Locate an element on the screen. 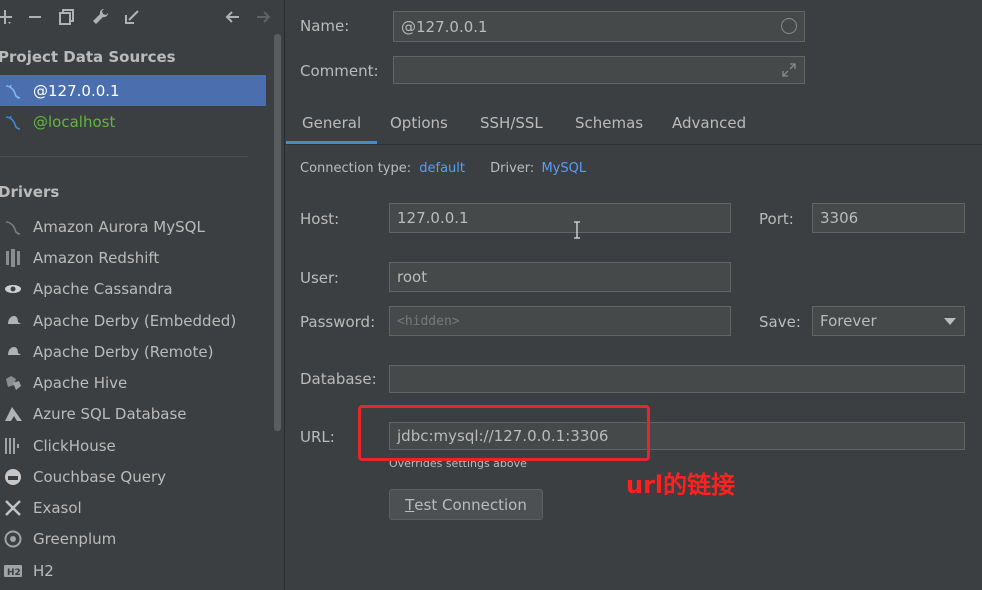 The image size is (982, 590). user-input: root is located at coordinates (560, 277).